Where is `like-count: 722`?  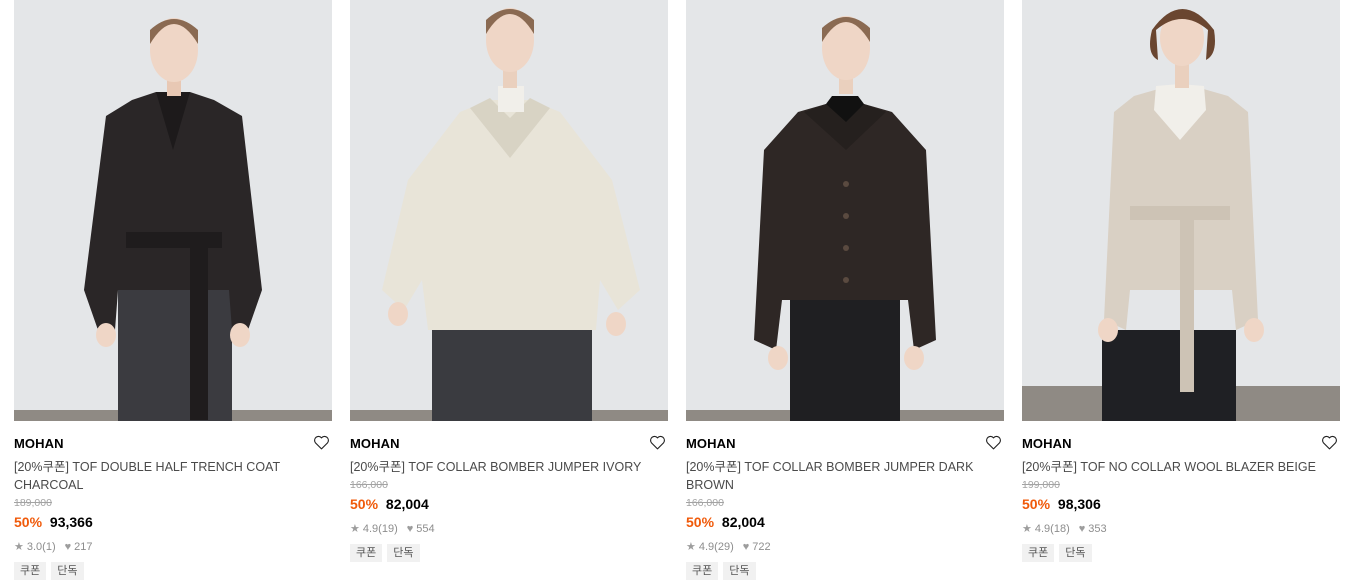 like-count: 722 is located at coordinates (761, 547).